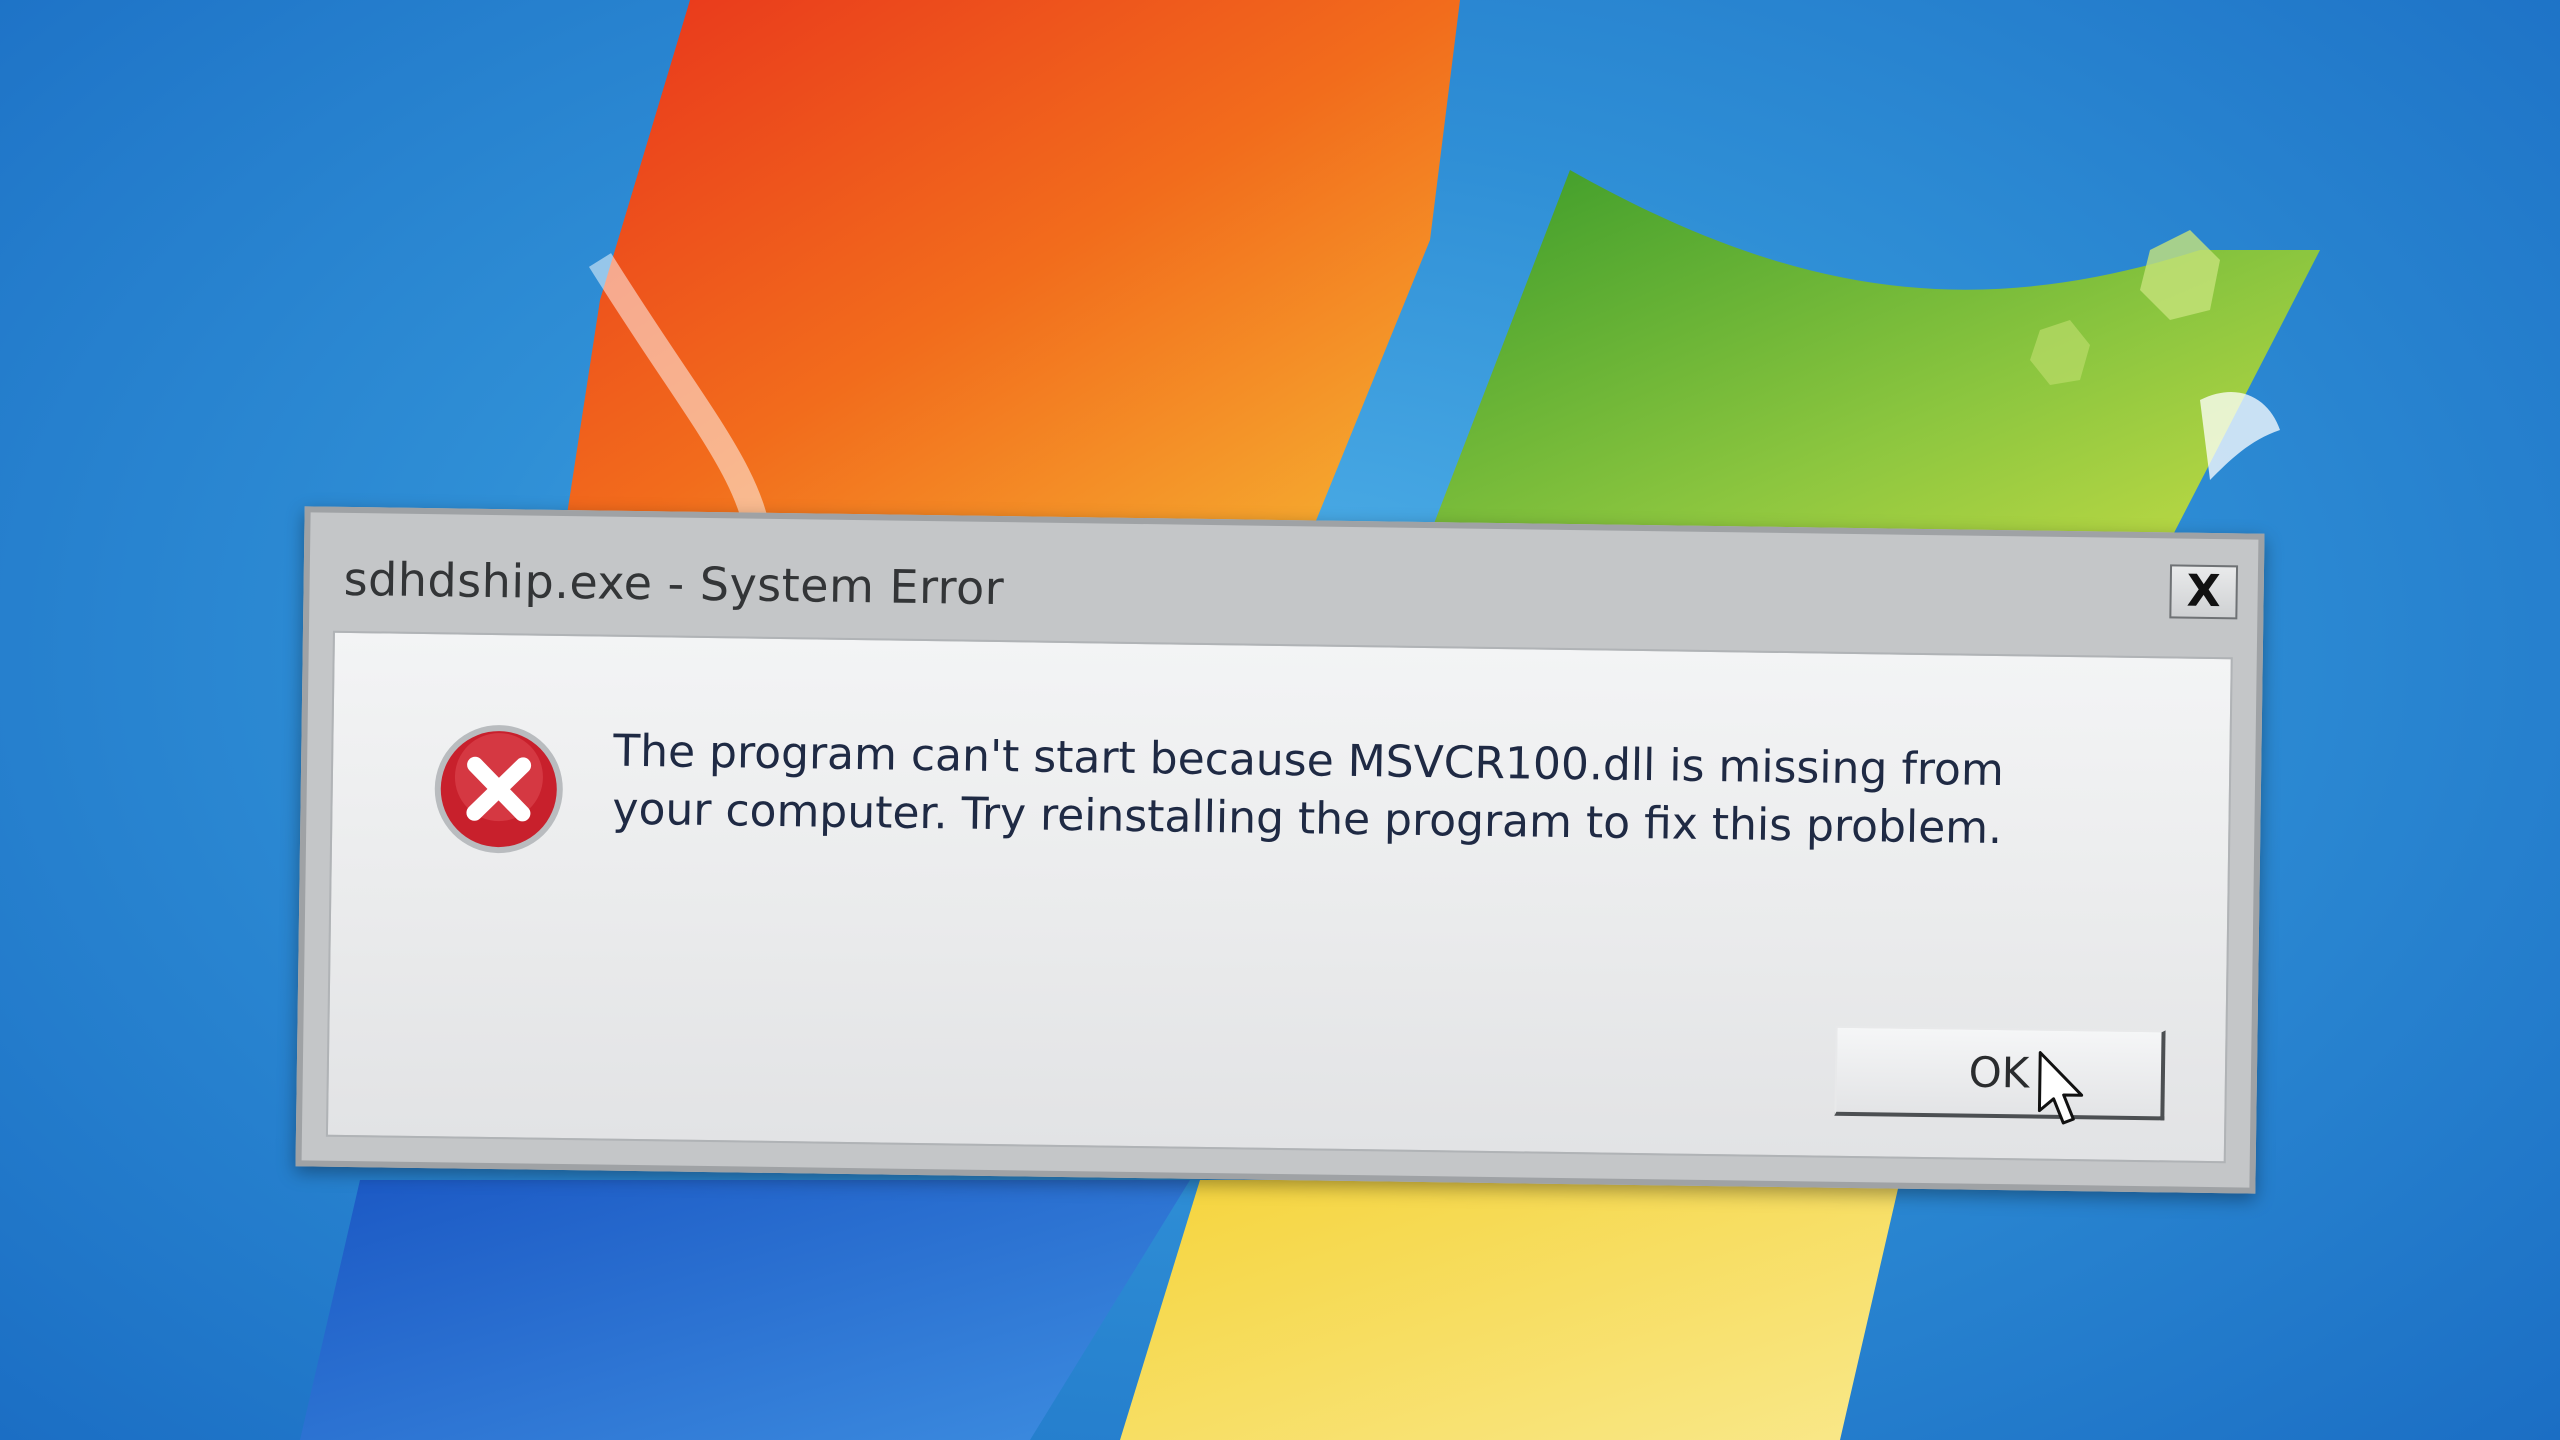  I want to click on mouse-pointer-icon, so click(2060, 1088).